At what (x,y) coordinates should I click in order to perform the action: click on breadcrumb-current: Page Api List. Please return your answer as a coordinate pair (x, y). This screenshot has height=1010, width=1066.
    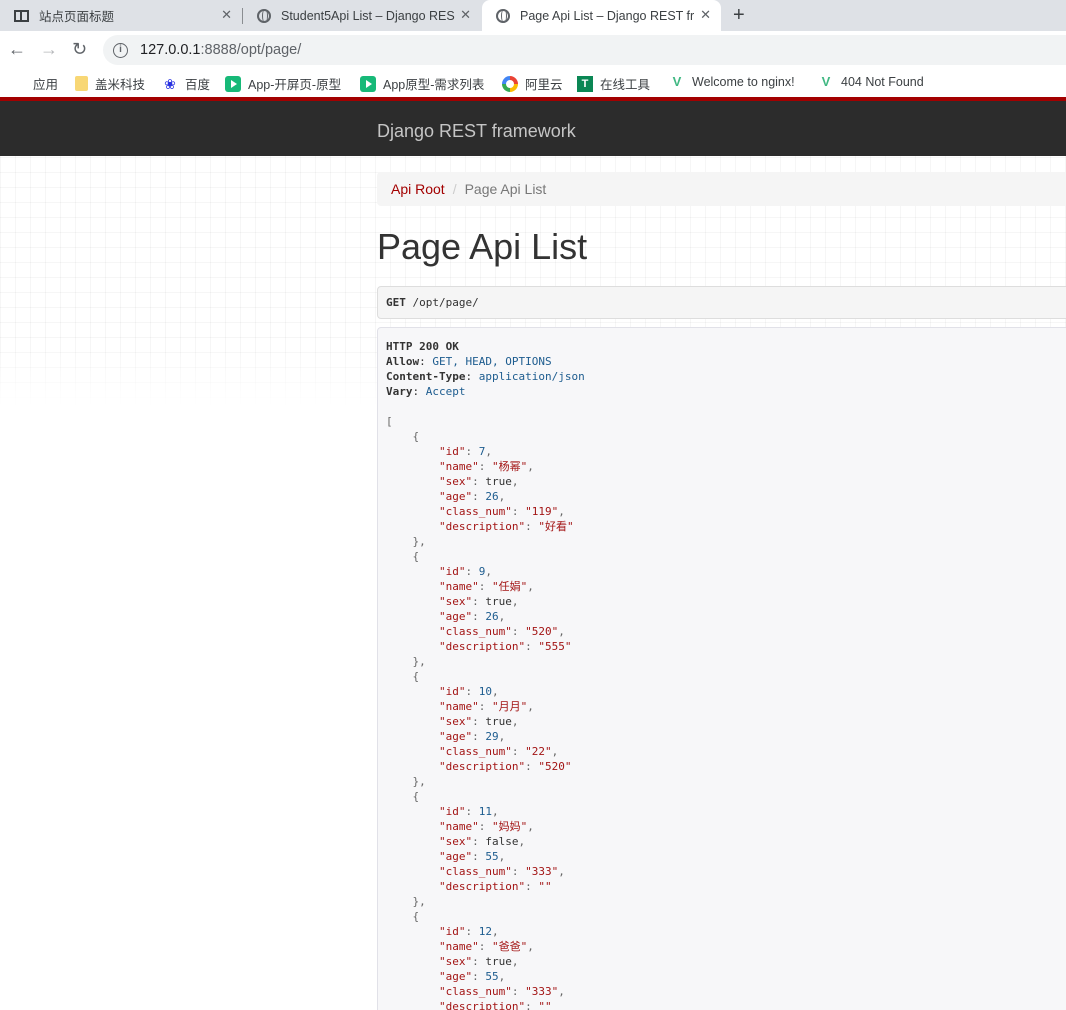
    Looking at the image, I should click on (505, 189).